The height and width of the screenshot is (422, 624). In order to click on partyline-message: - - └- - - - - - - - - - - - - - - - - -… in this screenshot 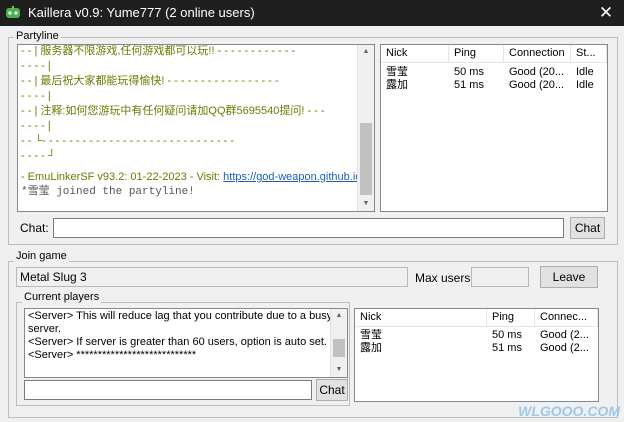, I will do `click(128, 141)`.